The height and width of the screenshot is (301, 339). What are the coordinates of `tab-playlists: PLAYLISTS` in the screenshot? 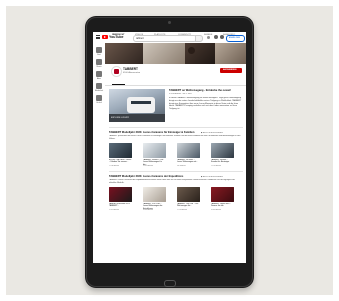 It's located at (159, 35).